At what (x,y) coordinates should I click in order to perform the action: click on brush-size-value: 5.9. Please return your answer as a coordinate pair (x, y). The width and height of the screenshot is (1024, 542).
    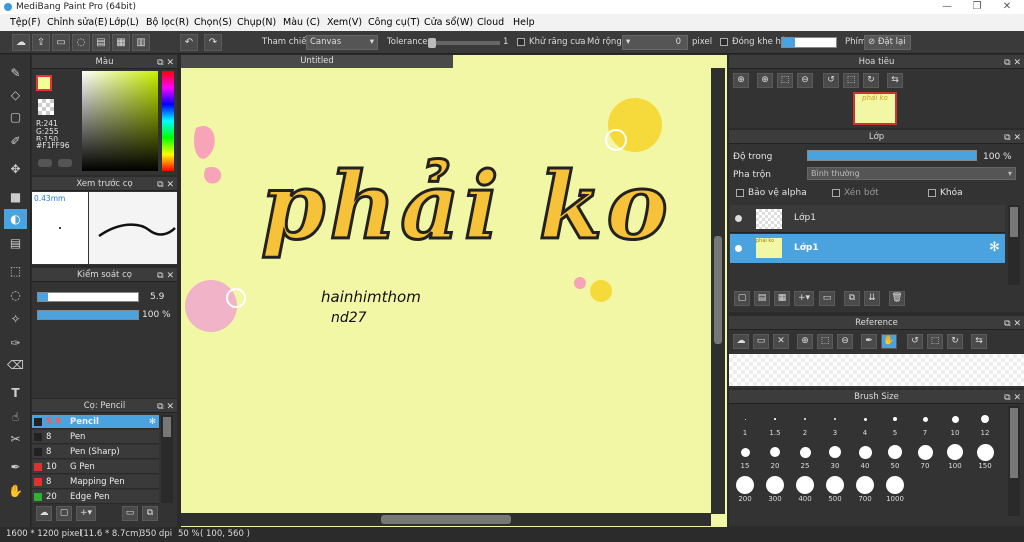
    Looking at the image, I should click on (157, 297).